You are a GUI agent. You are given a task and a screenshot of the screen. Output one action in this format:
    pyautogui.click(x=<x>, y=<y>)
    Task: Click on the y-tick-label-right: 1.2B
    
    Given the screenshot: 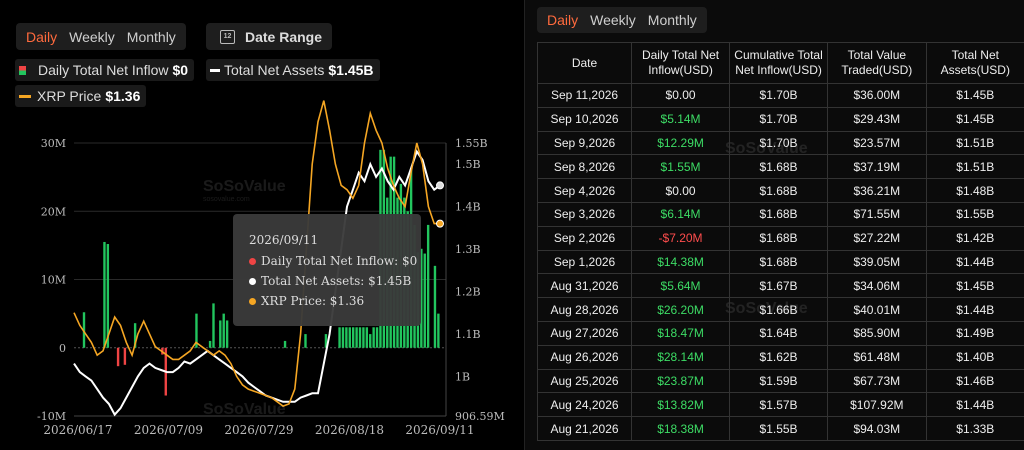 What is the action you would take?
    pyautogui.click(x=468, y=292)
    